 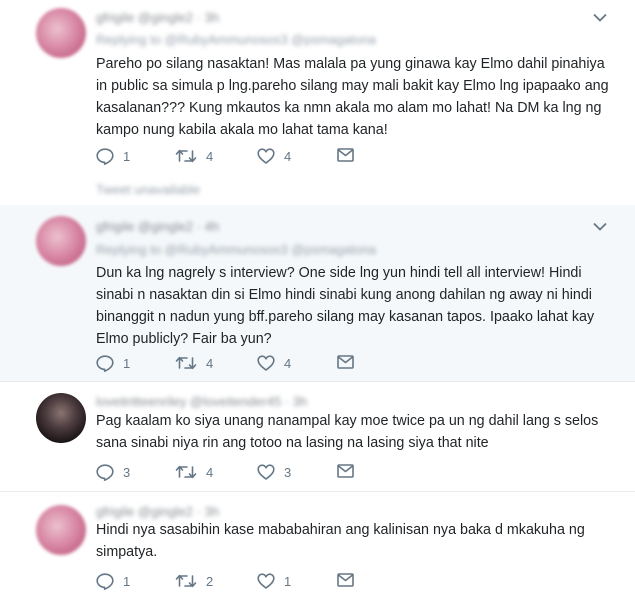 I want to click on like-button: 3, so click(x=274, y=472).